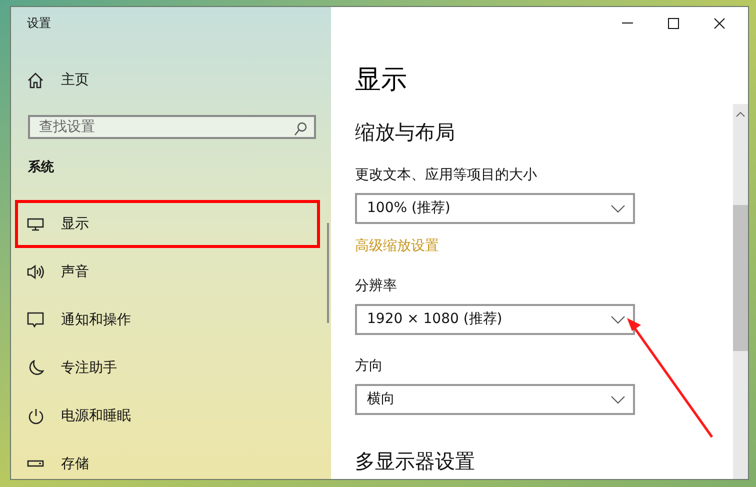  Describe the element at coordinates (415, 461) in the screenshot. I see `section-heading: 多显示器设置` at that location.